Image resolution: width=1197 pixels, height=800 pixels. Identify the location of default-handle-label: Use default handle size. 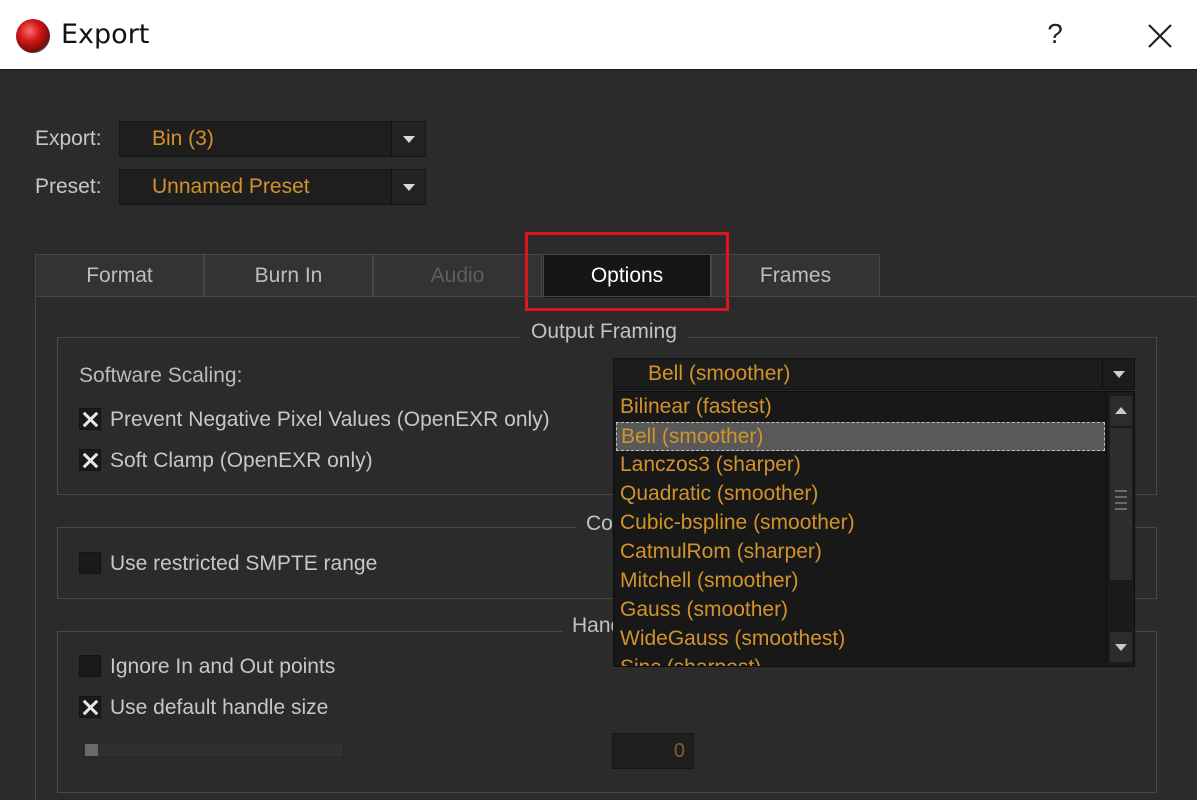
(219, 707).